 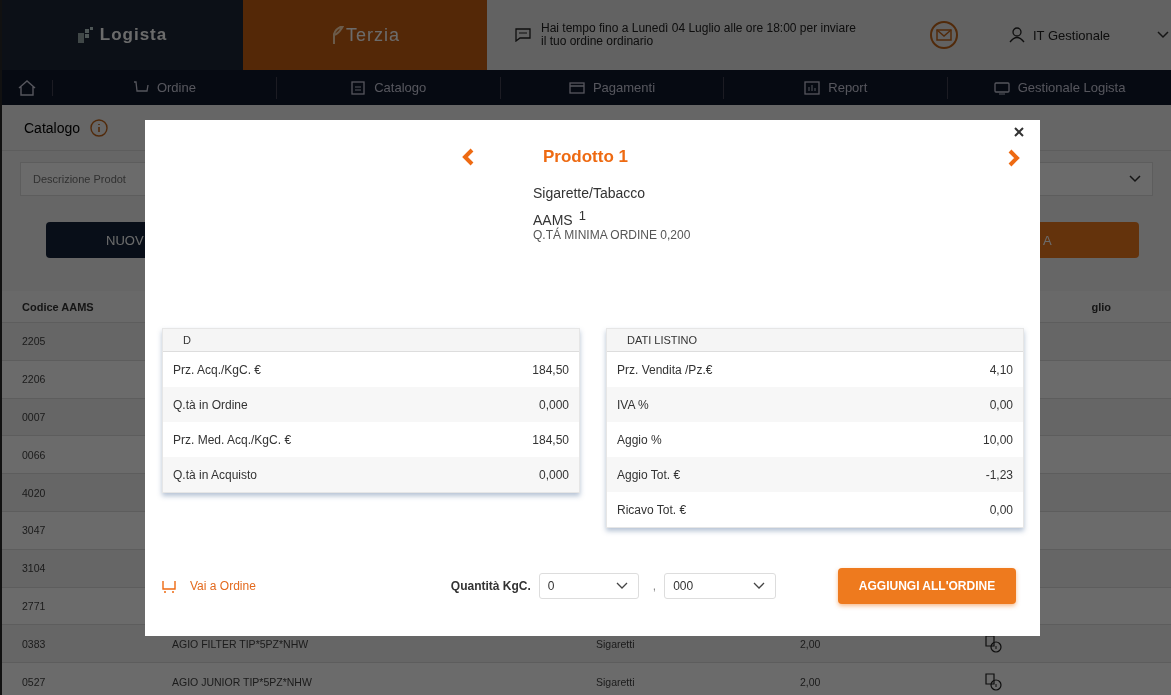 What do you see at coordinates (652, 509) in the screenshot?
I see `row-label: Ricavo Tot. €` at bounding box center [652, 509].